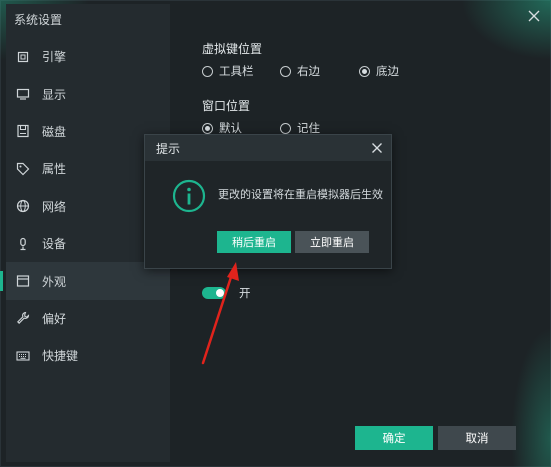 Image resolution: width=551 pixels, height=467 pixels. What do you see at coordinates (308, 71) in the screenshot?
I see `radio-label: 右边` at bounding box center [308, 71].